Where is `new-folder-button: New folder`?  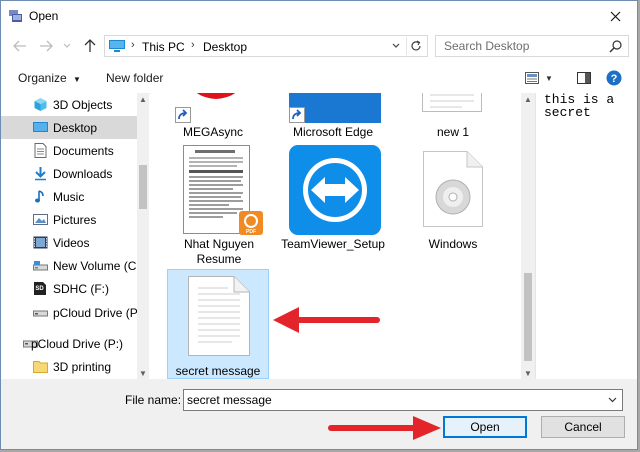 new-folder-button: New folder is located at coordinates (134, 78).